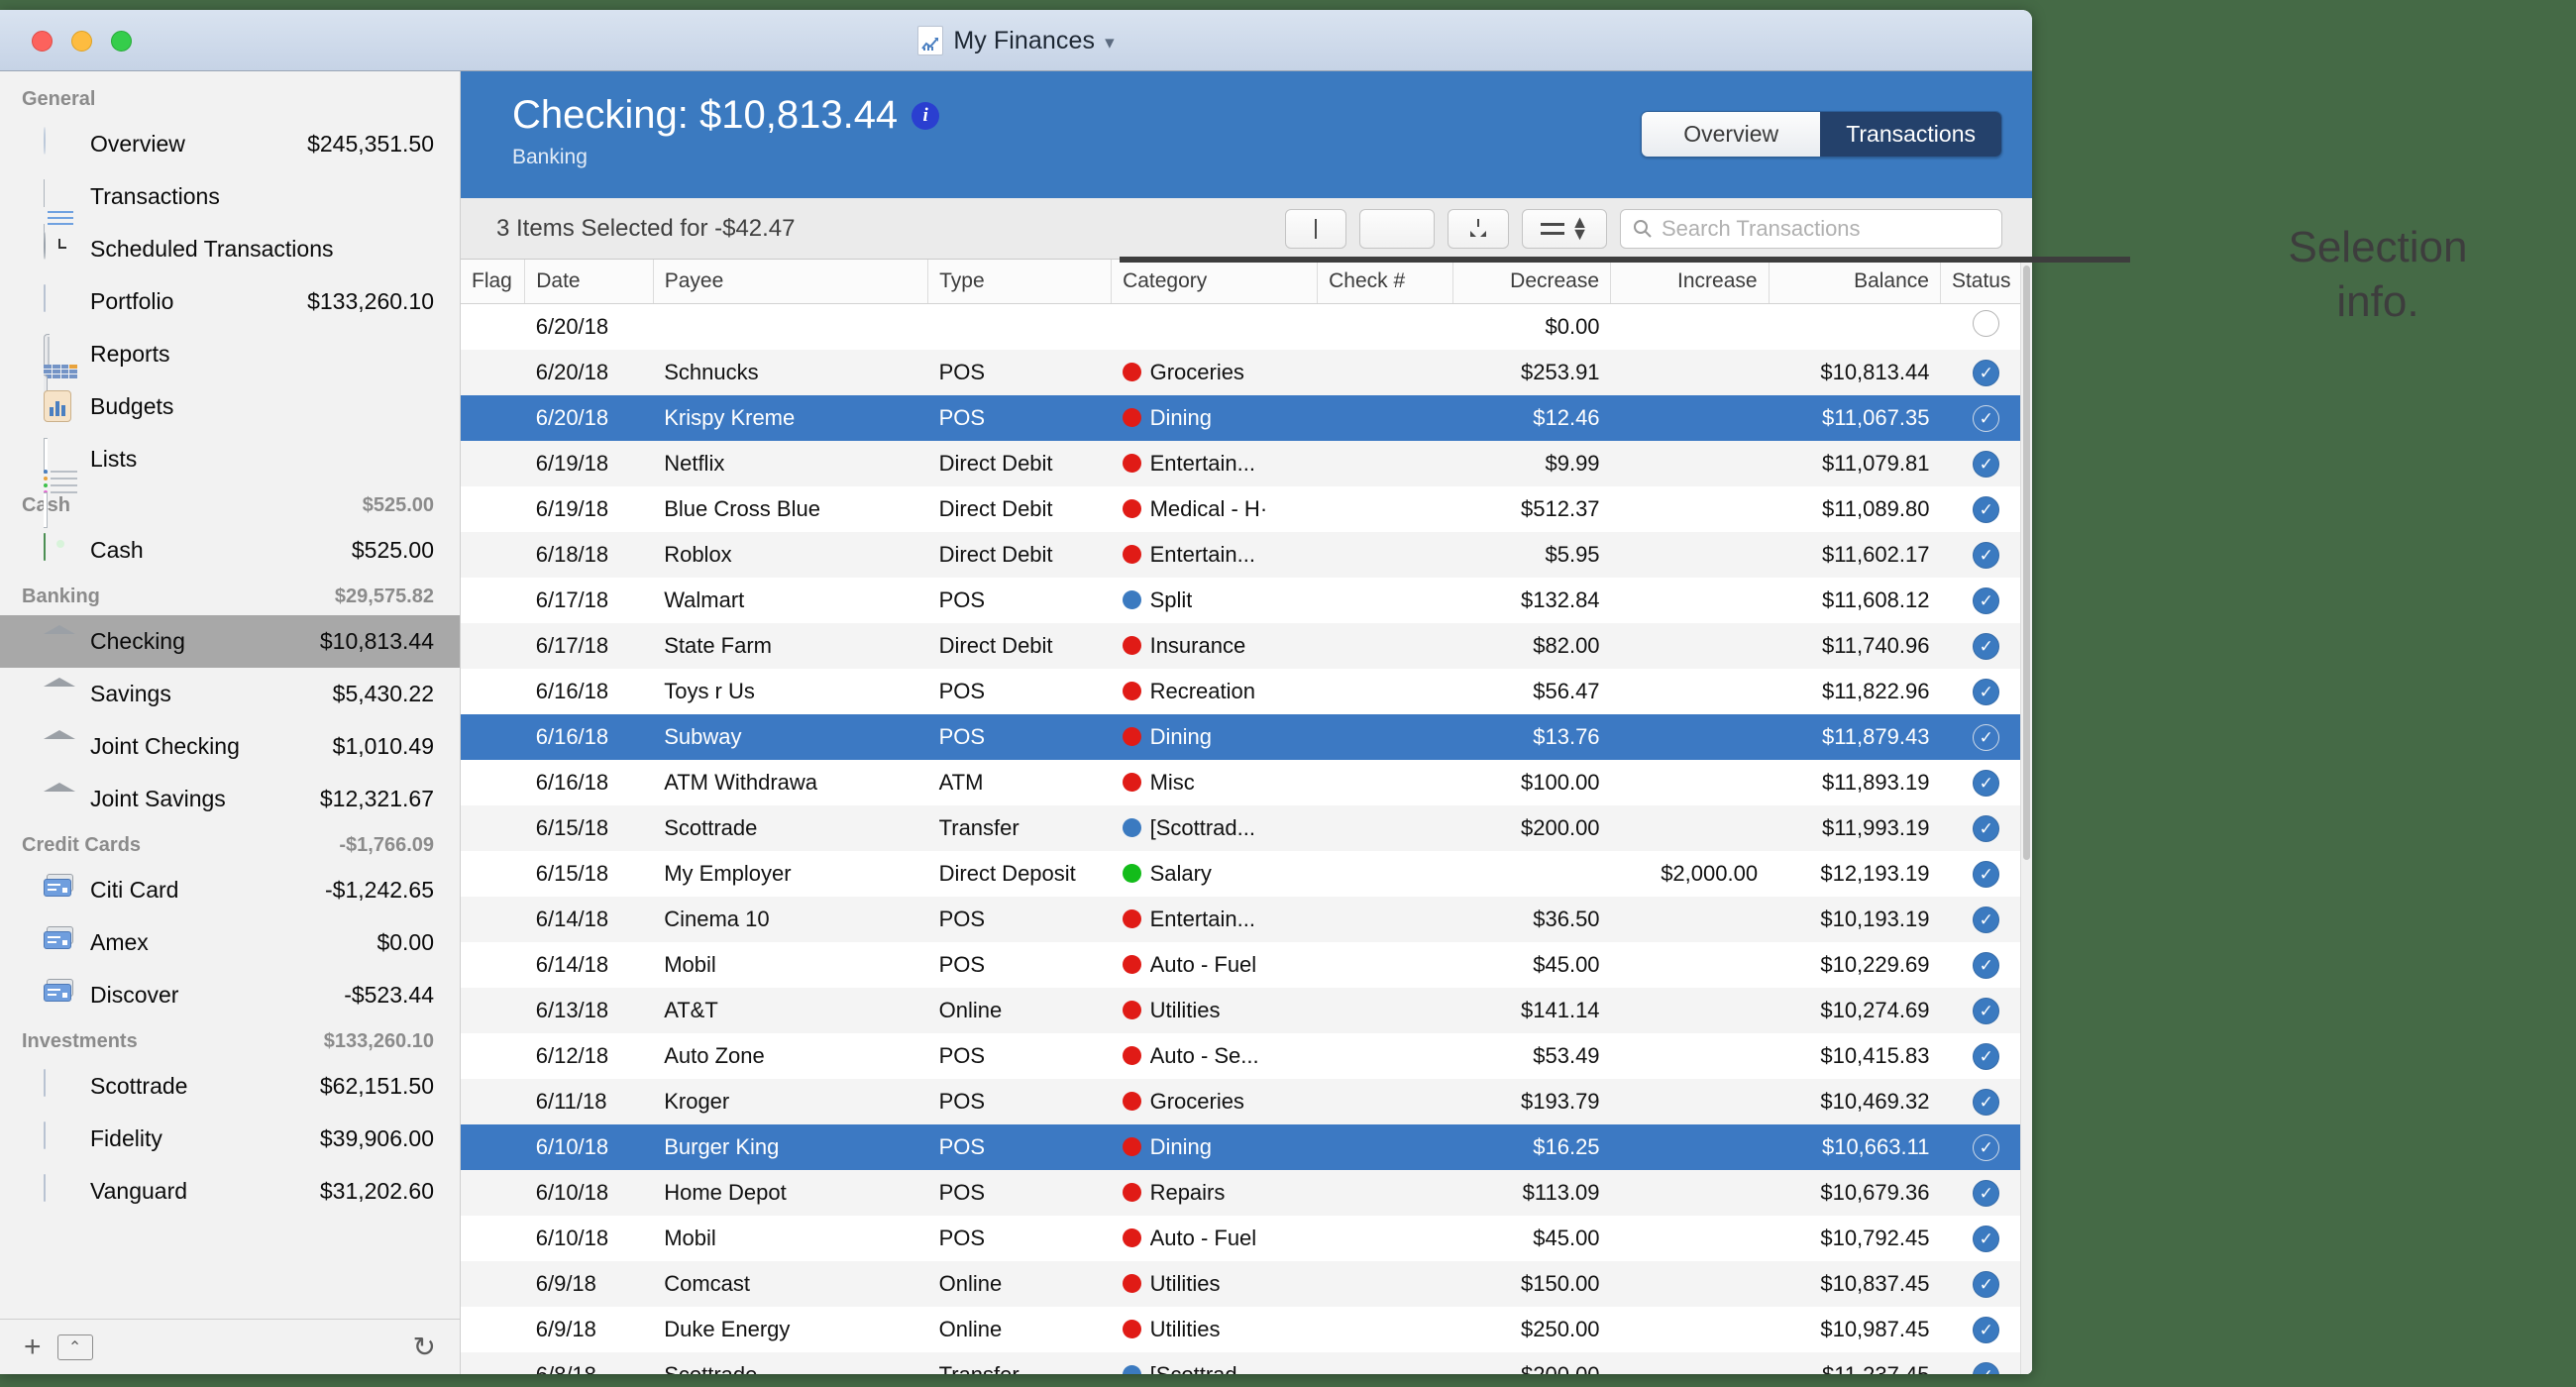 The image size is (2576, 1387). Describe the element at coordinates (230, 249) in the screenshot. I see `sidebar-item-scheduled-transactions: Scheduled Transactions` at that location.